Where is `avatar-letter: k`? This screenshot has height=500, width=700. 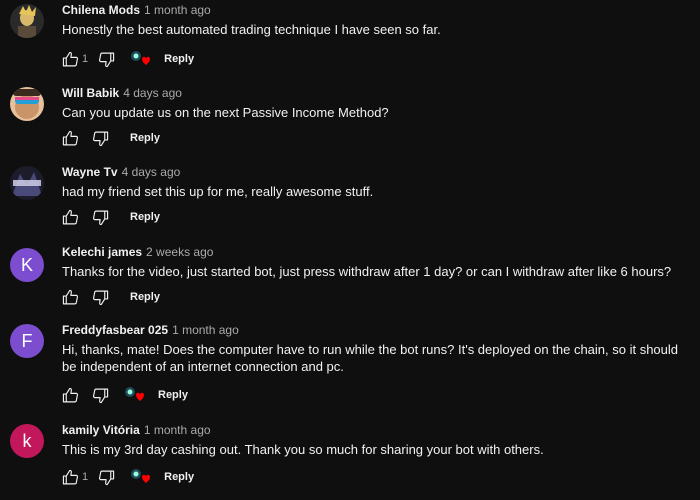
avatar-letter: k is located at coordinates (27, 440).